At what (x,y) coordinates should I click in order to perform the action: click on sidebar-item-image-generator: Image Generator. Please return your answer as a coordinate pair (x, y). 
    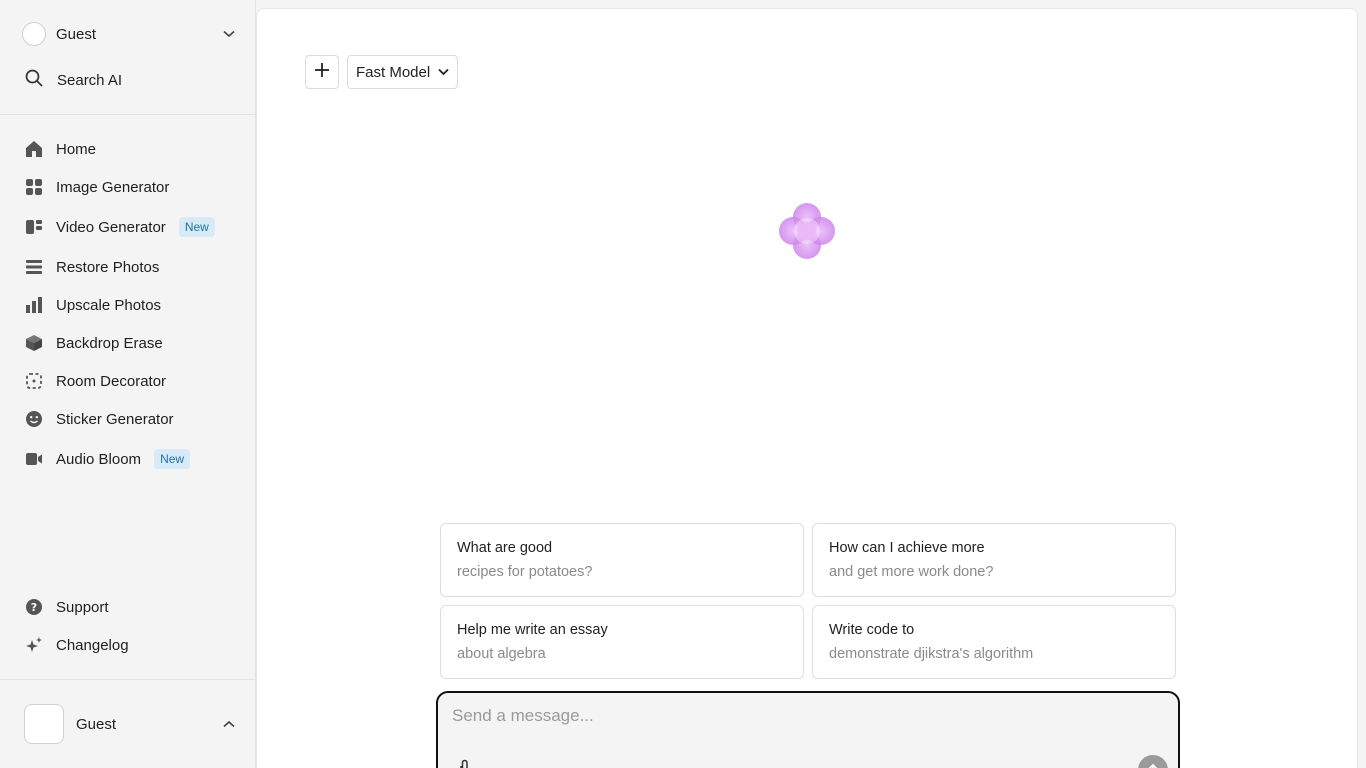
    Looking at the image, I should click on (96, 187).